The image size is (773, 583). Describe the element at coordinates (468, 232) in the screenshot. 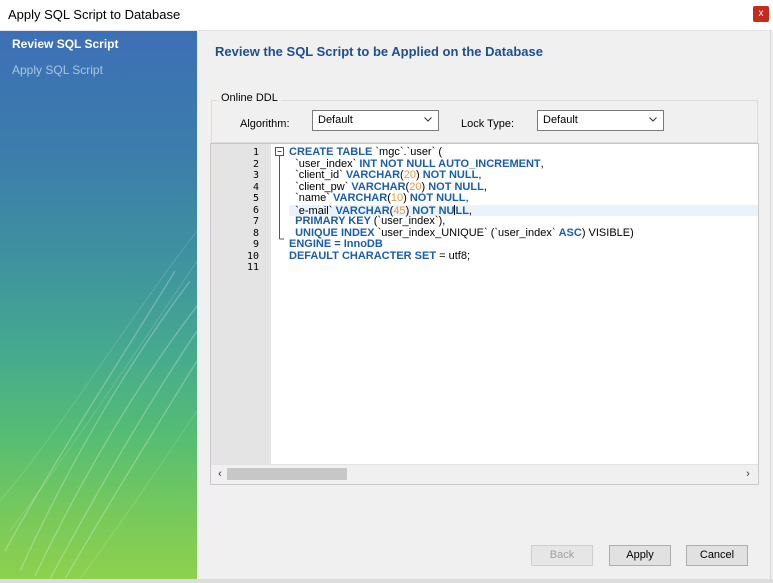

I see `code-token: `user_index_UNIQUE` (`user_index`` at that location.